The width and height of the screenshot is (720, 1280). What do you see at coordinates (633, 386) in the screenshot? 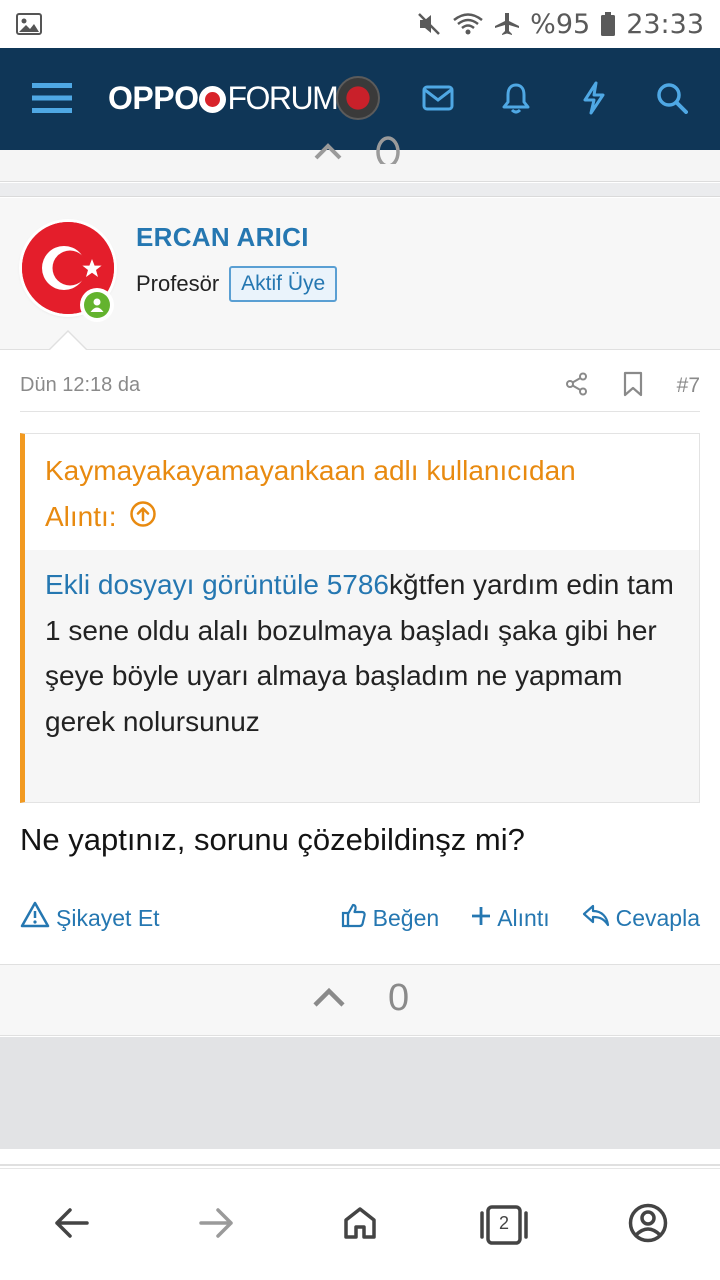
I see `bookmark-icon` at bounding box center [633, 386].